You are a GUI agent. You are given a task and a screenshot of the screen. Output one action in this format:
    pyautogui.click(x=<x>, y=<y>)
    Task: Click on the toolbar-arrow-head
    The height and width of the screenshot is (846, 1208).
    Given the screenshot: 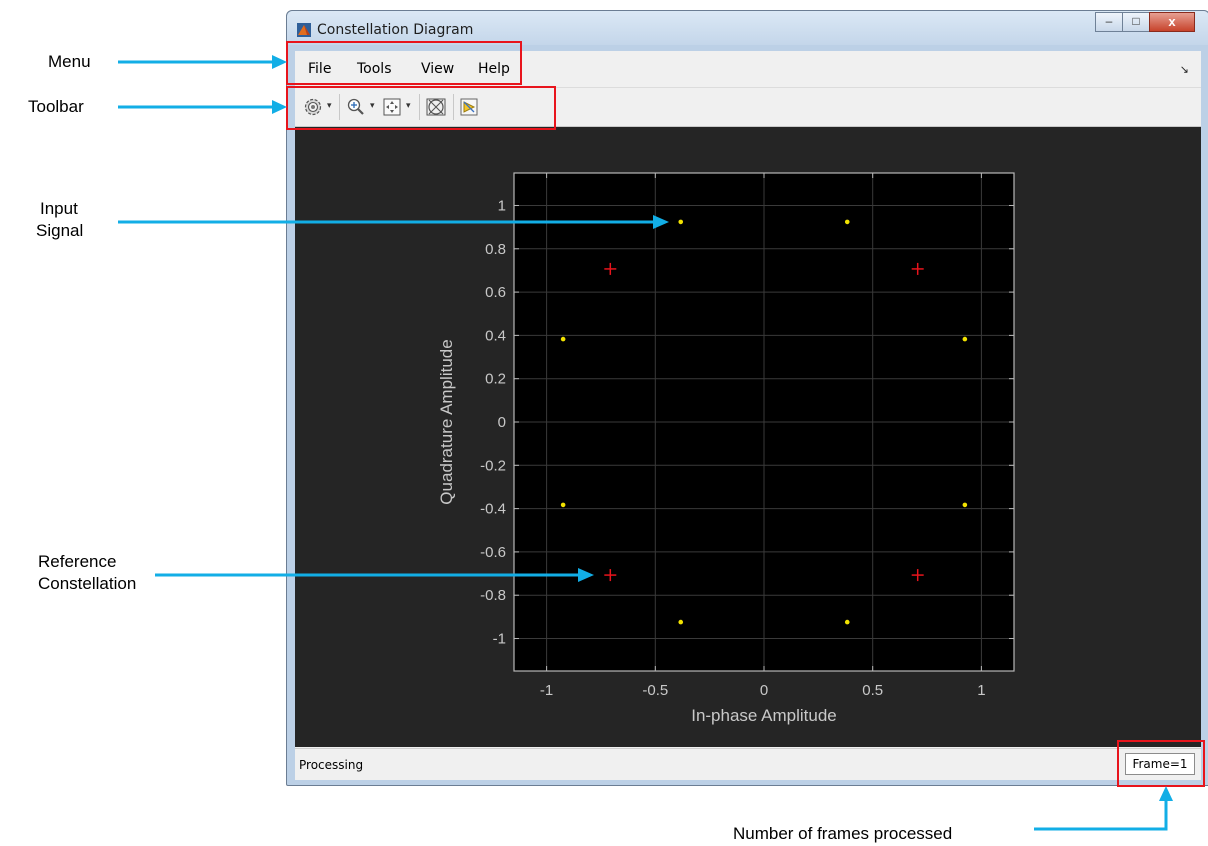 What is the action you would take?
    pyautogui.click(x=279, y=107)
    